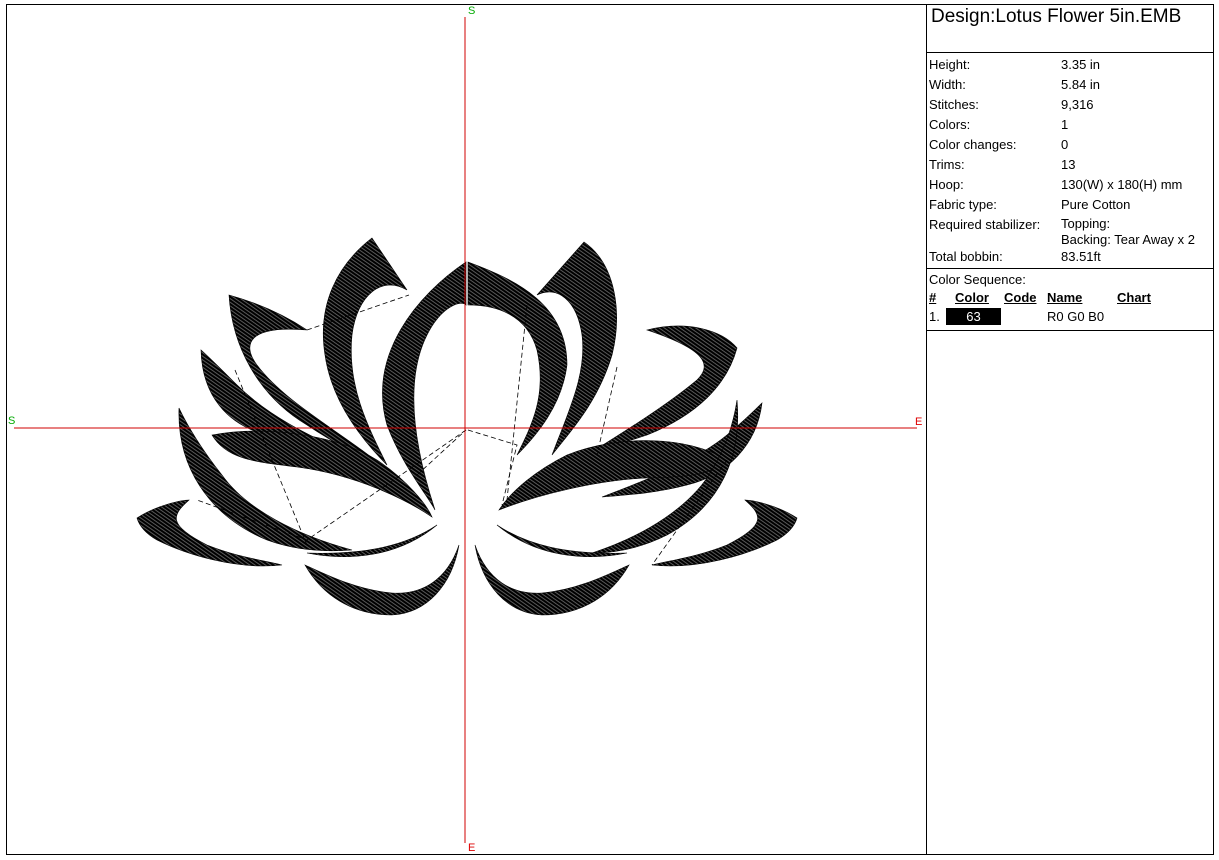  I want to click on color-swatch: 63, so click(973, 316).